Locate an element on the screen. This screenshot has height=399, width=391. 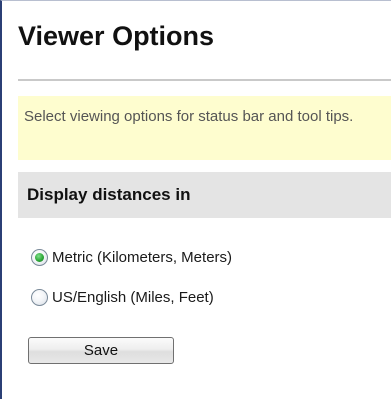
radio-button-us-english is located at coordinates (39, 297).